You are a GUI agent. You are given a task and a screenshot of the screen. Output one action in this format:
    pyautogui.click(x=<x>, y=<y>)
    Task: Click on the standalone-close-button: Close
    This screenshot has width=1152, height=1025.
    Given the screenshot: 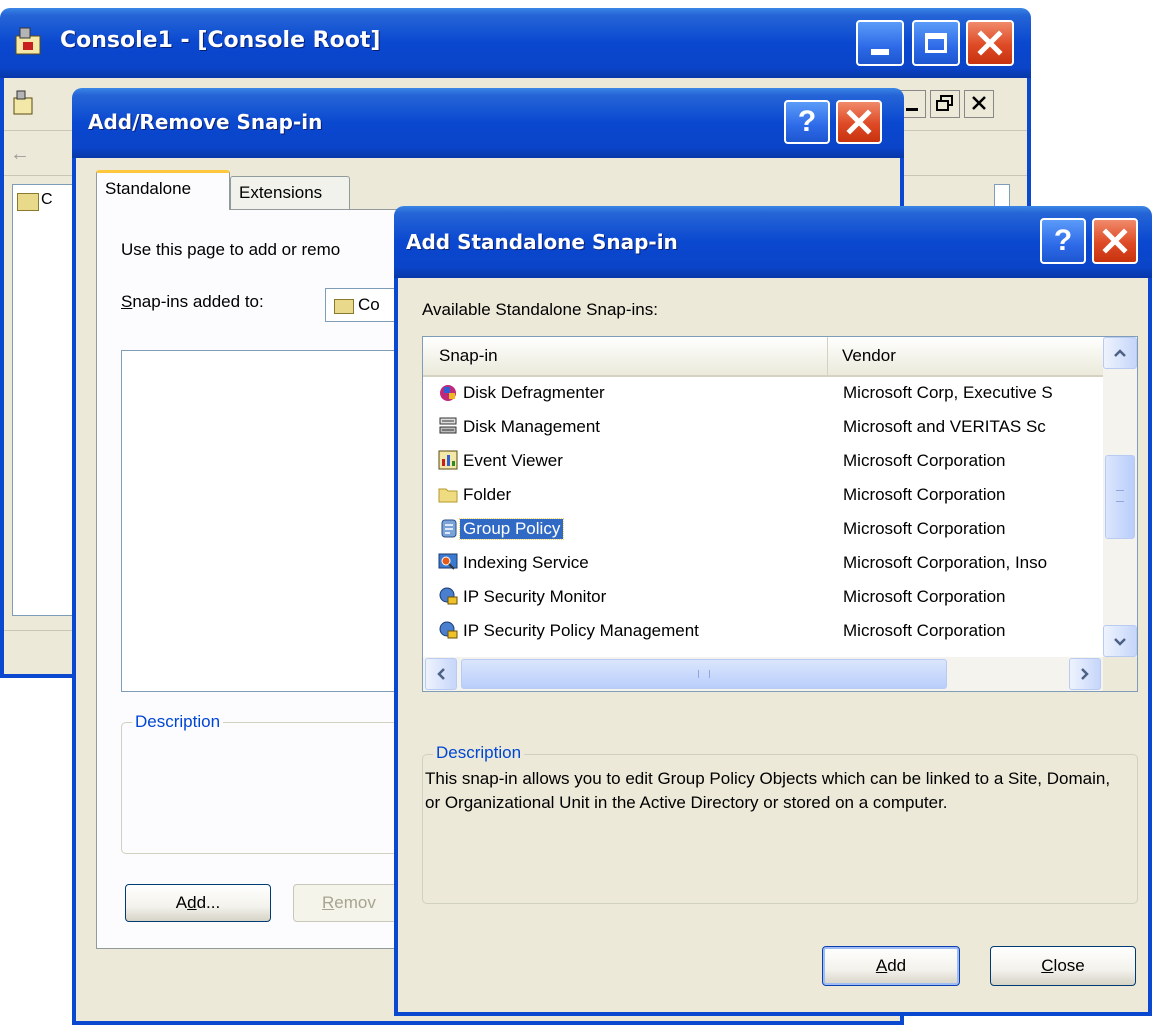 What is the action you would take?
    pyautogui.click(x=1063, y=966)
    